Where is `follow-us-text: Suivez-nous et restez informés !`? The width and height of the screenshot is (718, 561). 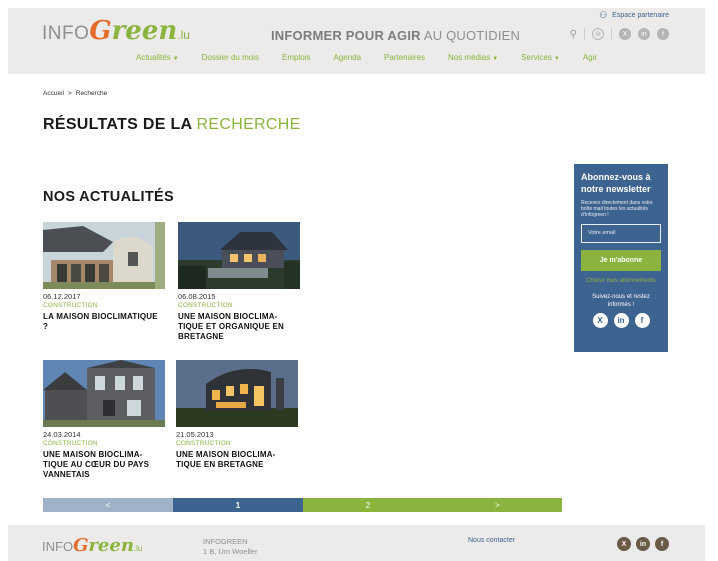
follow-us-text: Suivez-nous et restez informés ! is located at coordinates (621, 301).